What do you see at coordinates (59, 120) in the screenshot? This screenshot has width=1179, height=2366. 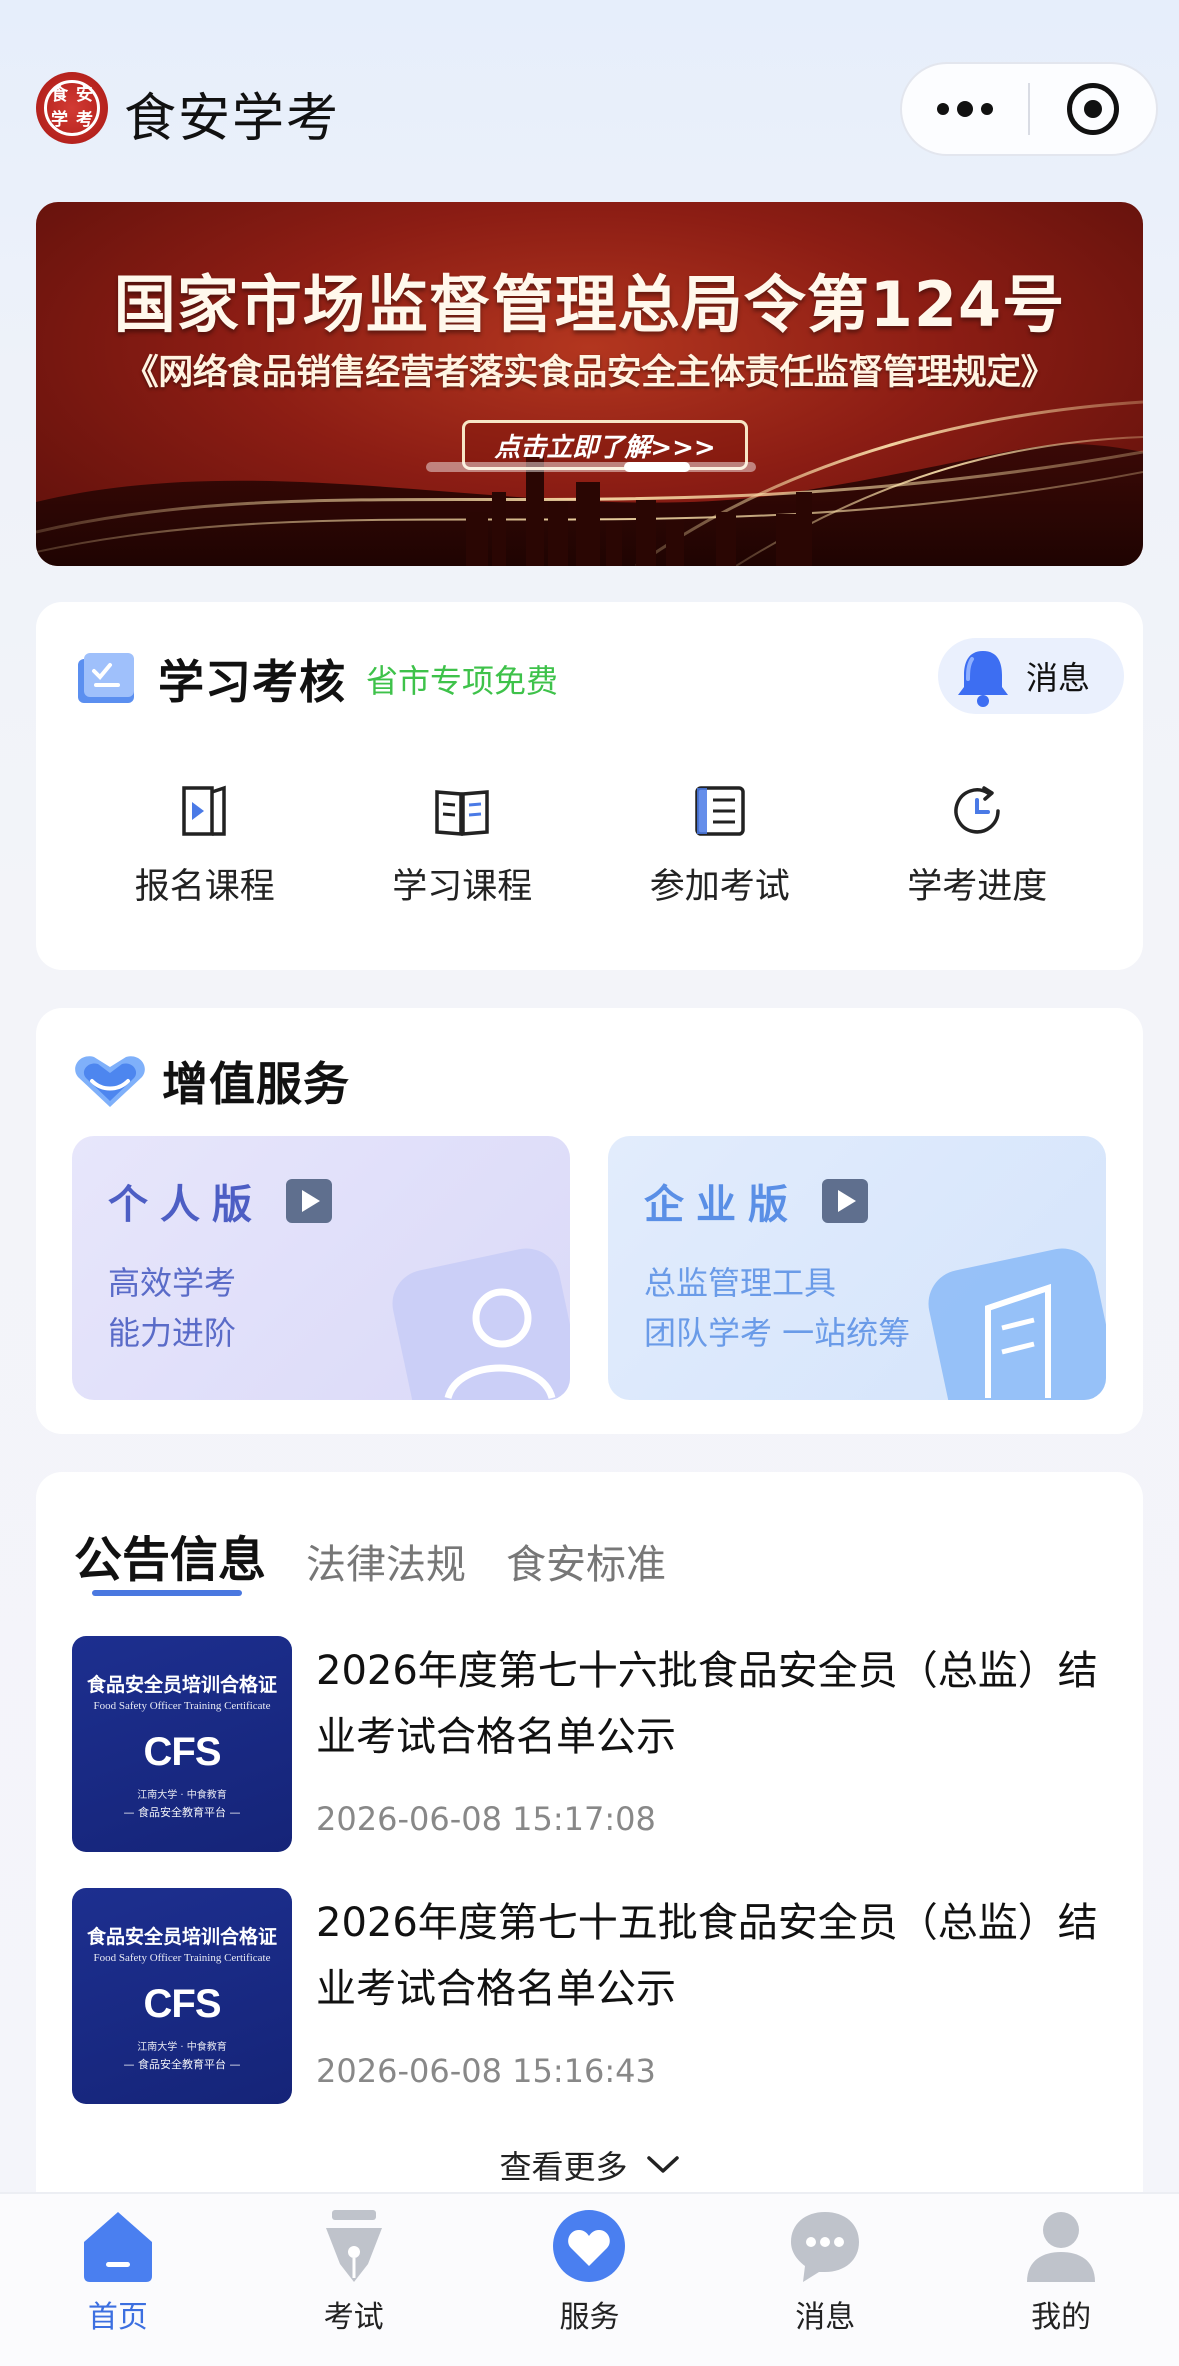 I see `logo-char: 学` at bounding box center [59, 120].